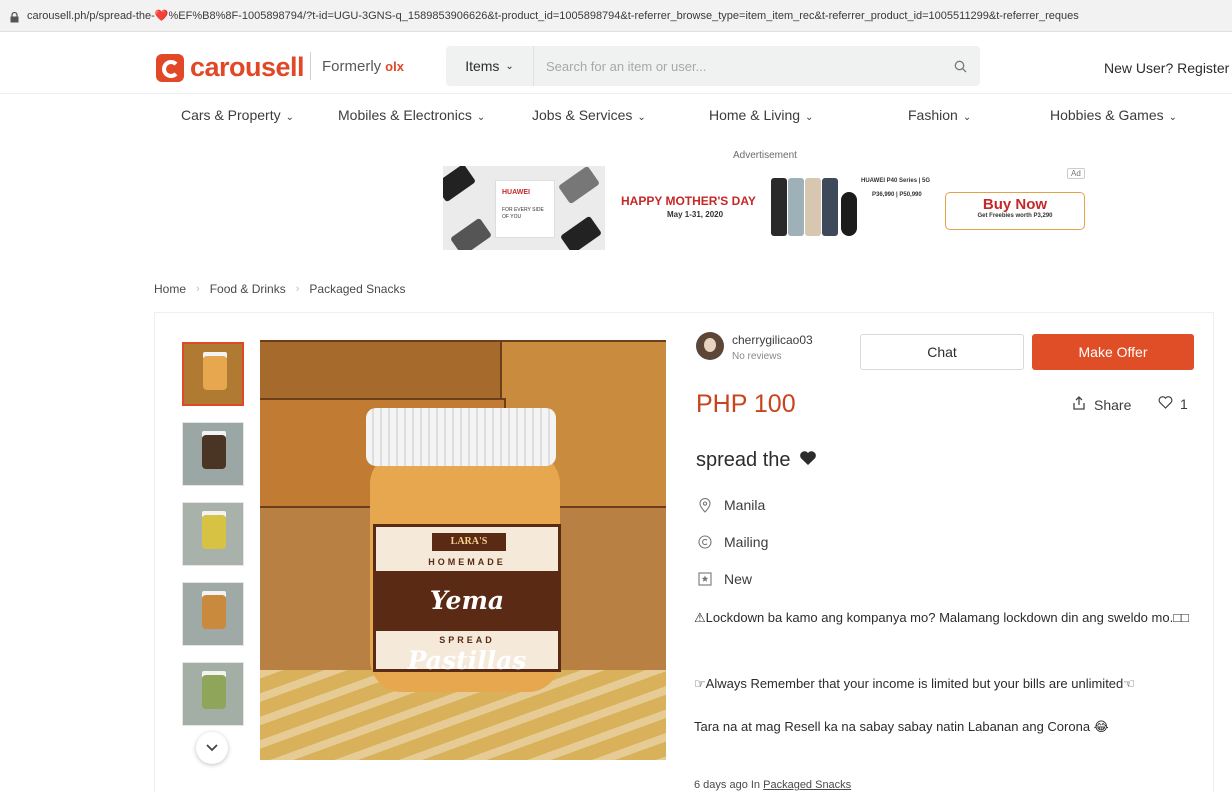  Describe the element at coordinates (247, 67) in the screenshot. I see `logo-text: carousell` at that location.